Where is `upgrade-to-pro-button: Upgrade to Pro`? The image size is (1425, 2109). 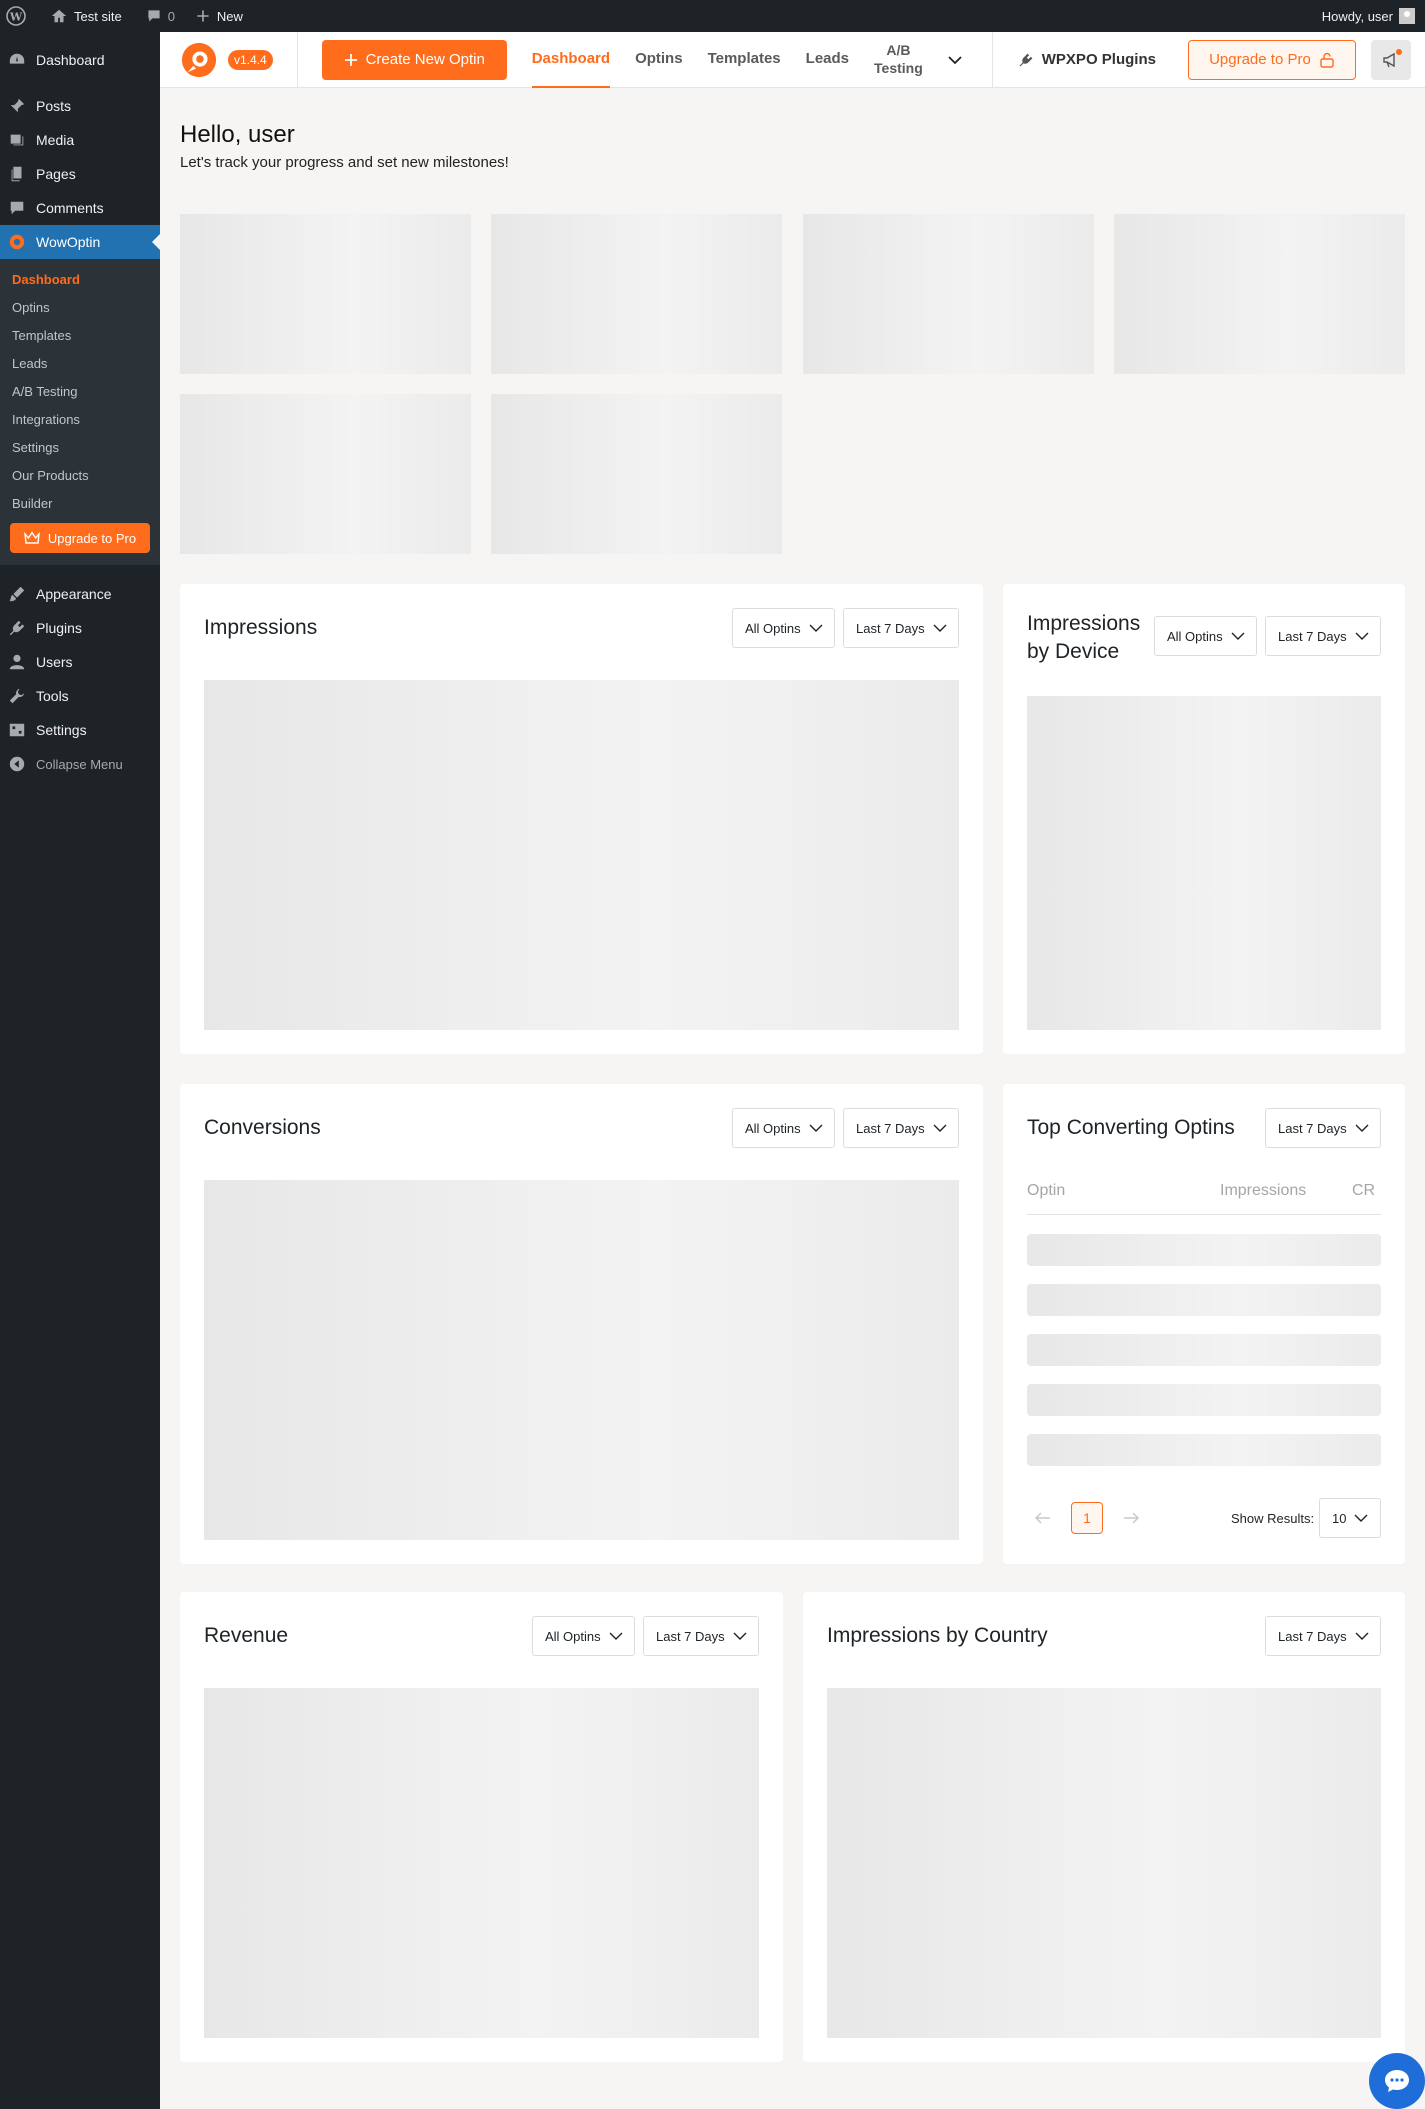 upgrade-to-pro-button: Upgrade to Pro is located at coordinates (1271, 59).